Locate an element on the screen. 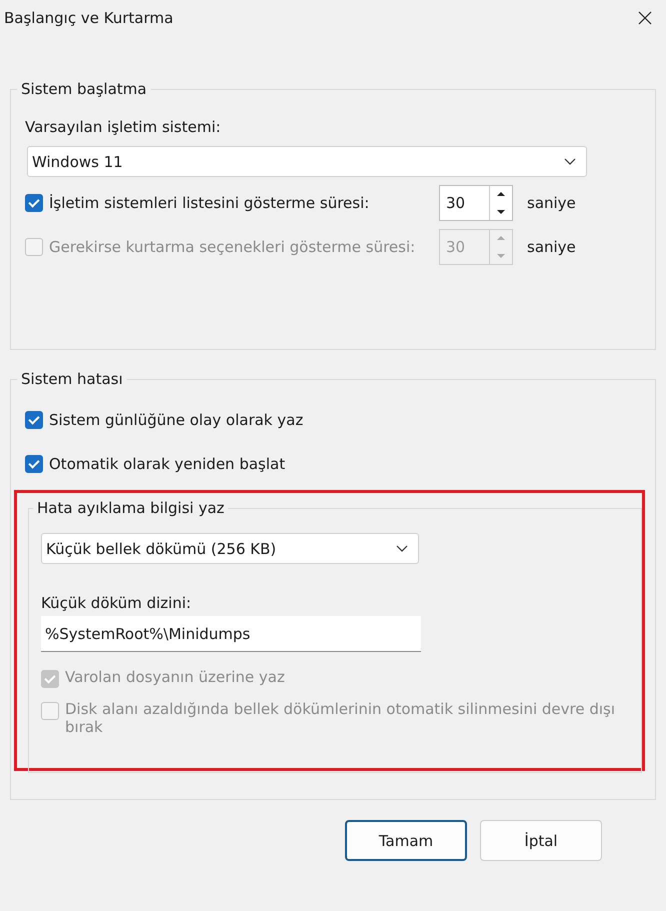  close-icon is located at coordinates (645, 18).